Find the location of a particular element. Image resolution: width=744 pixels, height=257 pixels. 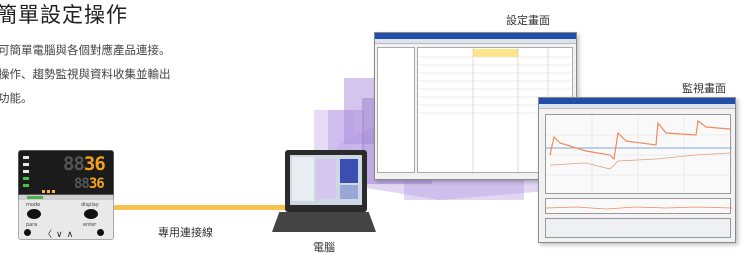

display-button is located at coordinates (91, 214).